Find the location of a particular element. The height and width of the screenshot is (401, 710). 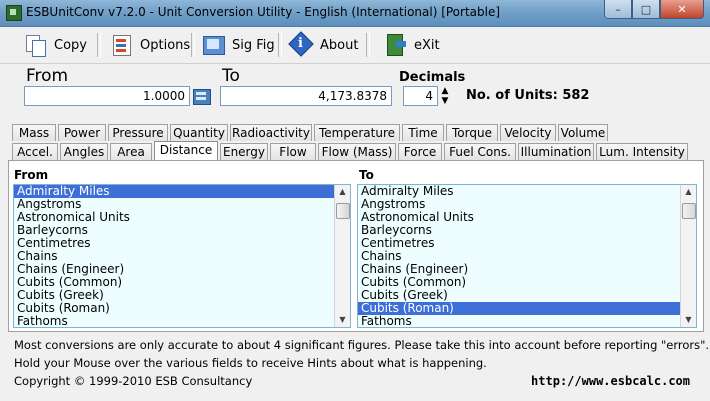

decimals-label: Decimals is located at coordinates (432, 77).